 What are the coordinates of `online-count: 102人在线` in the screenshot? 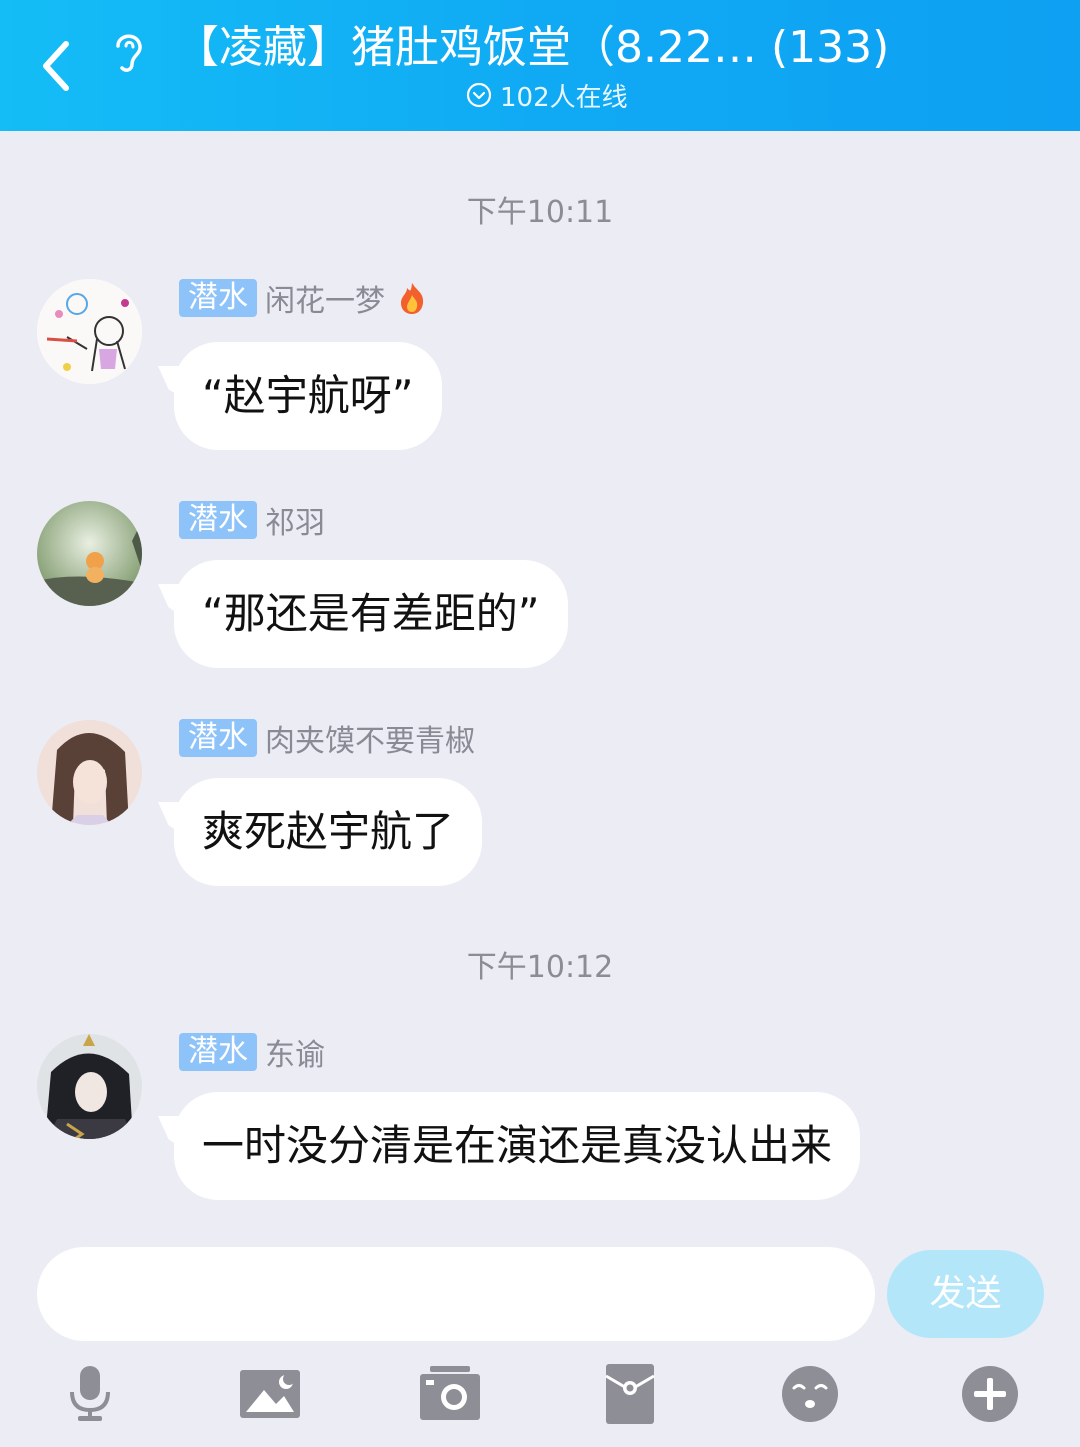 It's located at (564, 97).